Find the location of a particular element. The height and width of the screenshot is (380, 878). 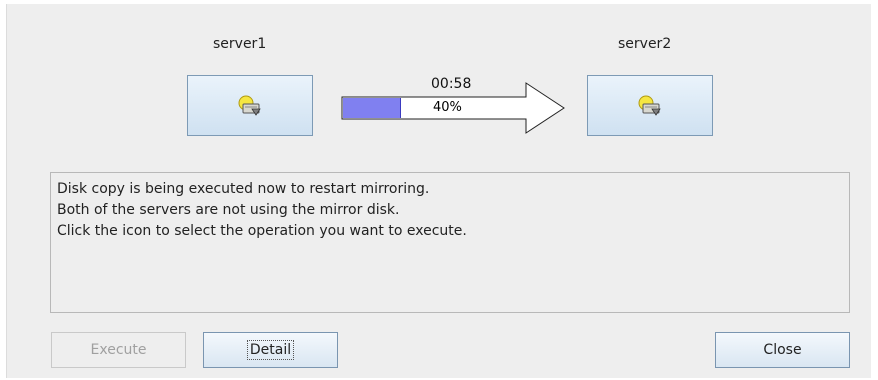

server2-label: server2 is located at coordinates (645, 44).